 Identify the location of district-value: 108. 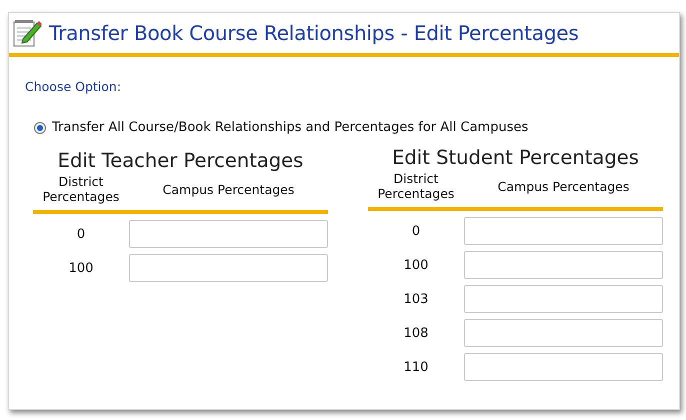
(416, 333).